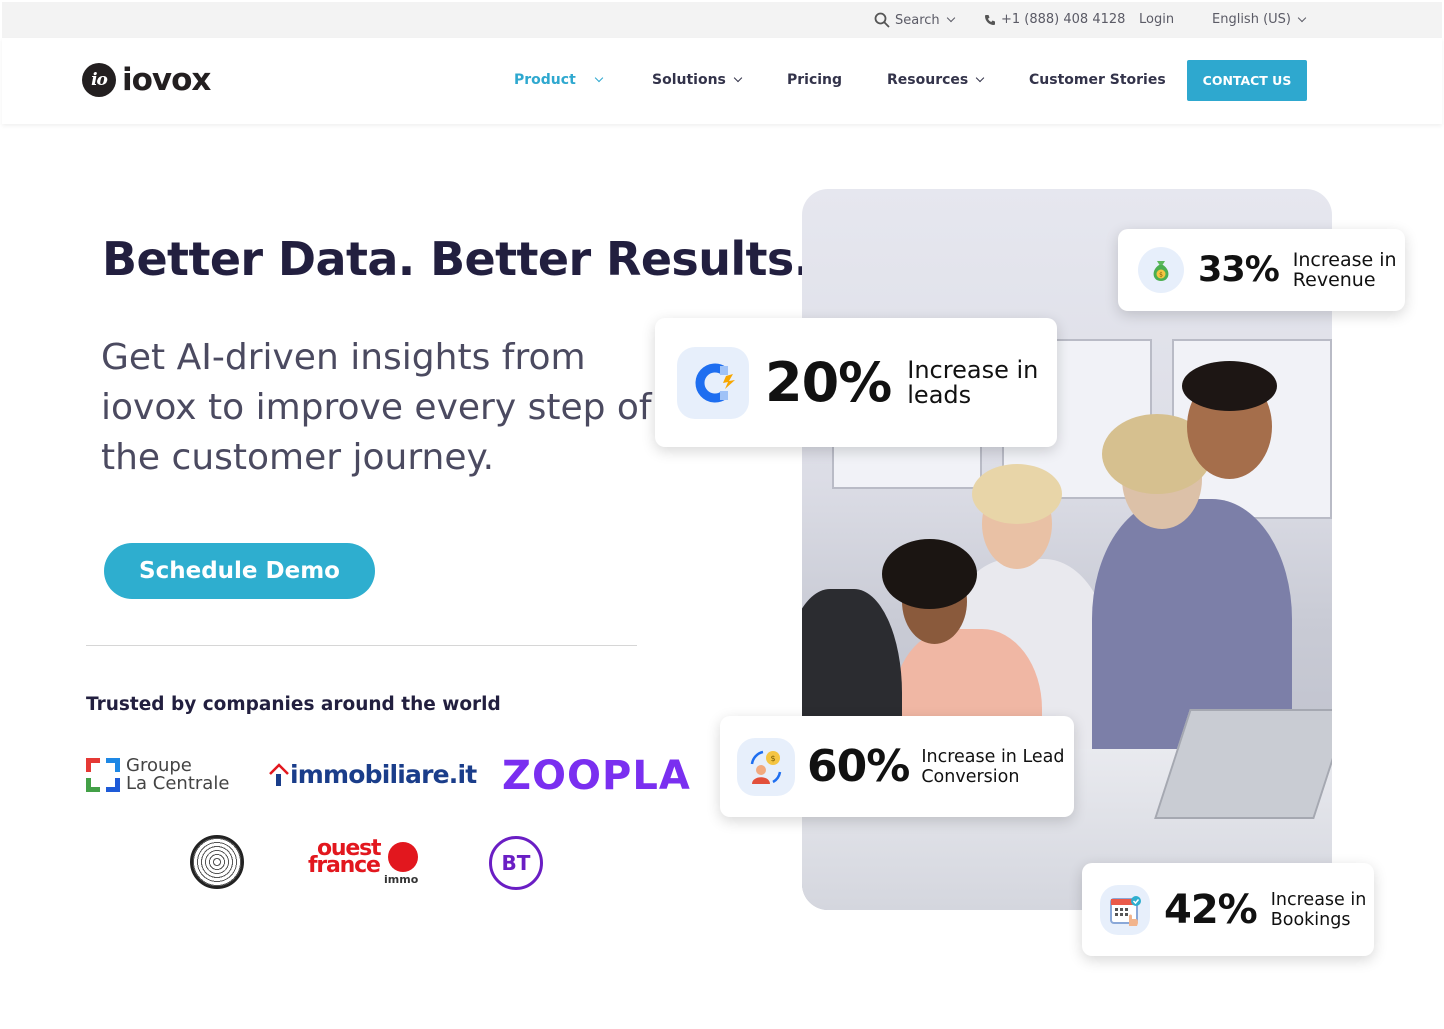  Describe the element at coordinates (1344, 270) in the screenshot. I see `stat-label: Increase in Revenue` at that location.